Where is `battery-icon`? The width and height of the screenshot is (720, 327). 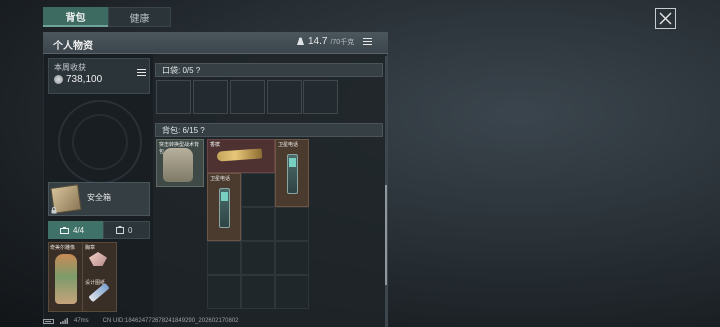 battery-icon is located at coordinates (48, 321).